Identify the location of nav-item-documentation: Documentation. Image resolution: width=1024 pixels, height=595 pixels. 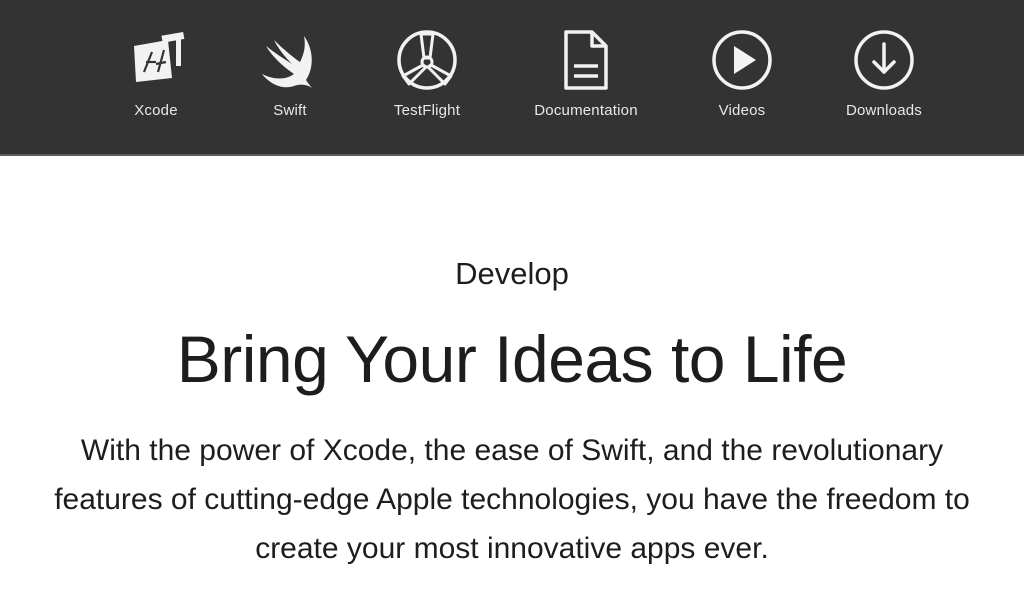
(586, 76).